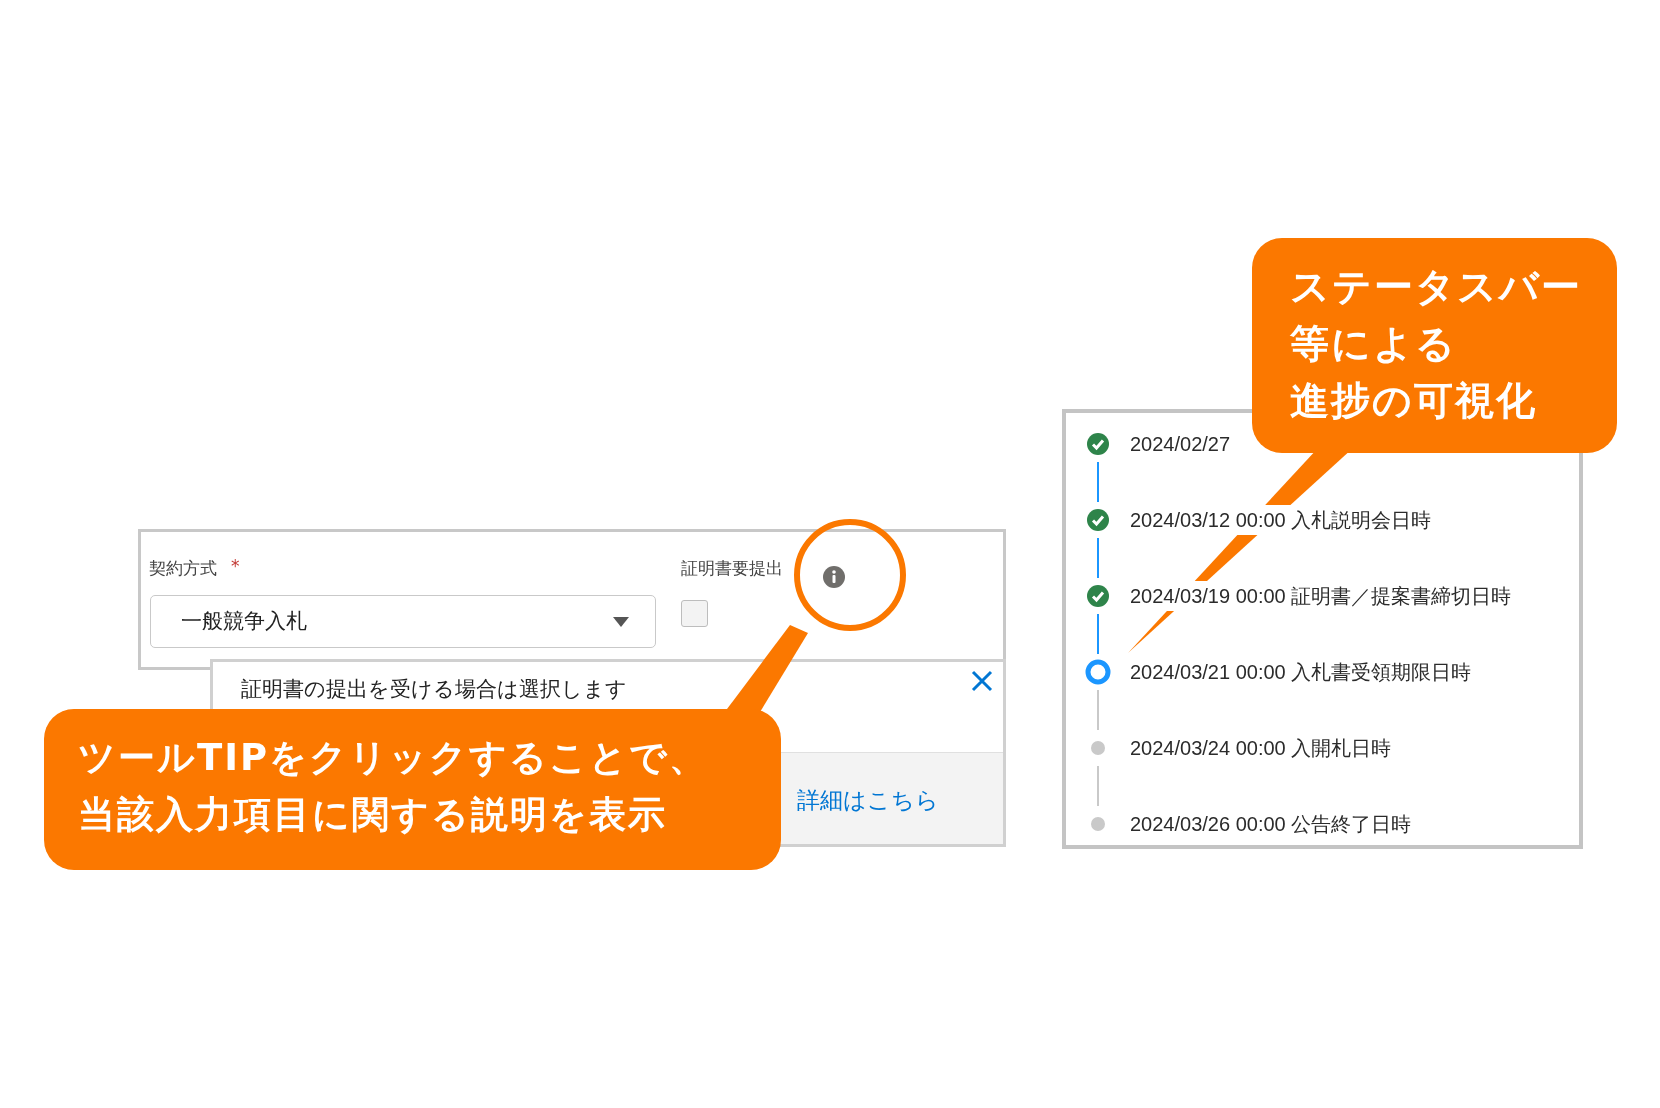 The image size is (1660, 1108). Describe the element at coordinates (868, 800) in the screenshot. I see `detail-link: 詳細はこちら` at that location.